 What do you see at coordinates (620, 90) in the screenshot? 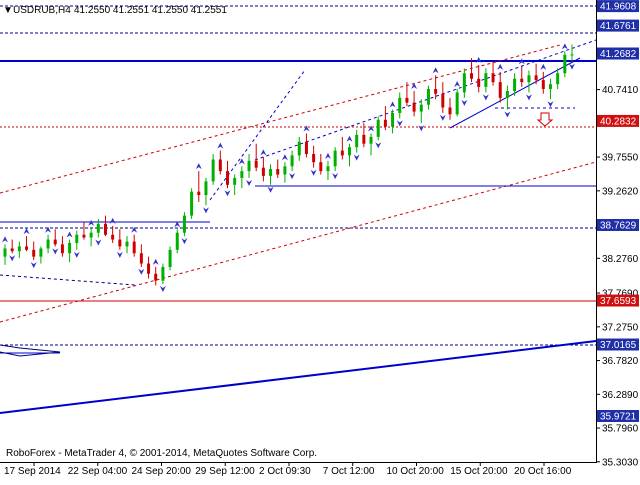
I see `y-tick-label: 40.7410` at bounding box center [620, 90].